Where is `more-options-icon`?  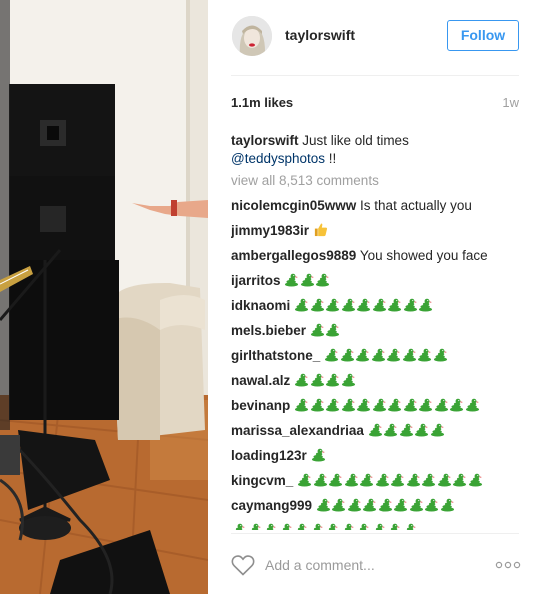 more-options-icon is located at coordinates (508, 565).